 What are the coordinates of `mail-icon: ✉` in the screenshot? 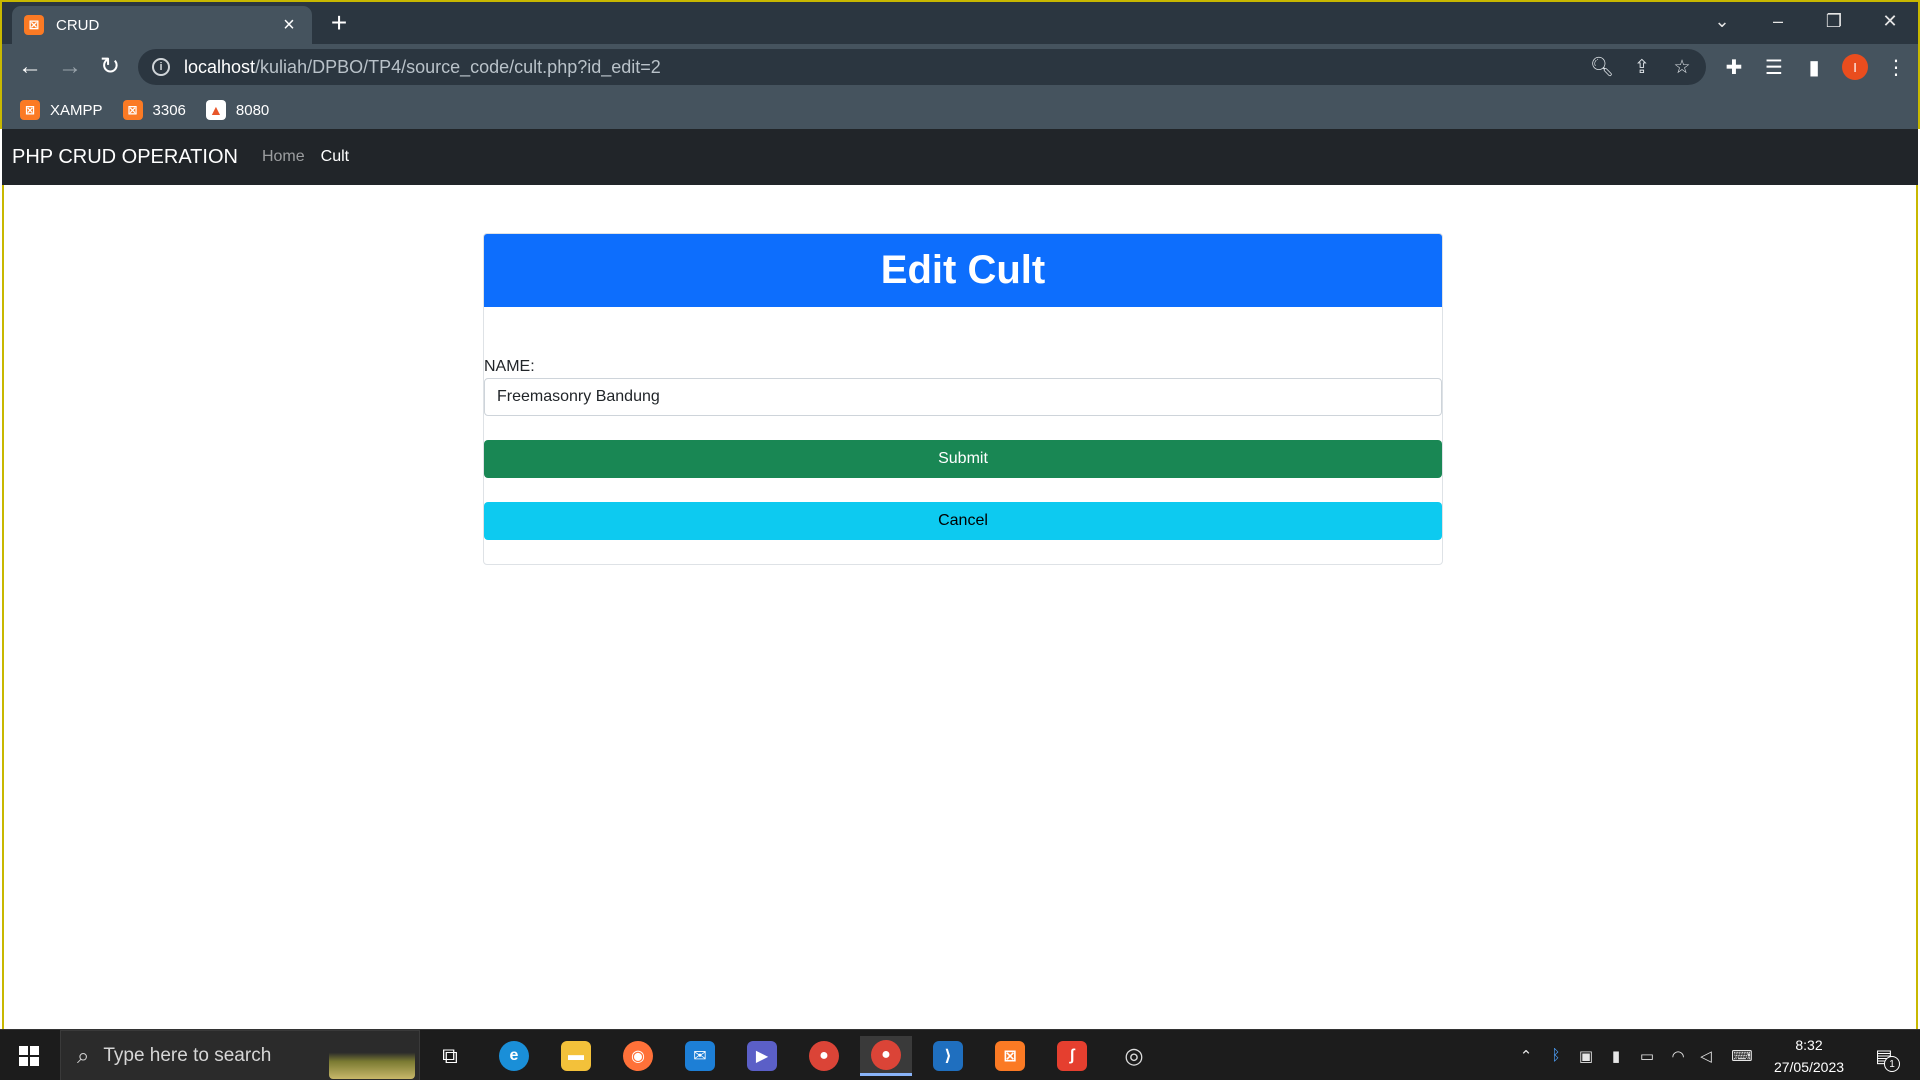 It's located at (700, 1056).